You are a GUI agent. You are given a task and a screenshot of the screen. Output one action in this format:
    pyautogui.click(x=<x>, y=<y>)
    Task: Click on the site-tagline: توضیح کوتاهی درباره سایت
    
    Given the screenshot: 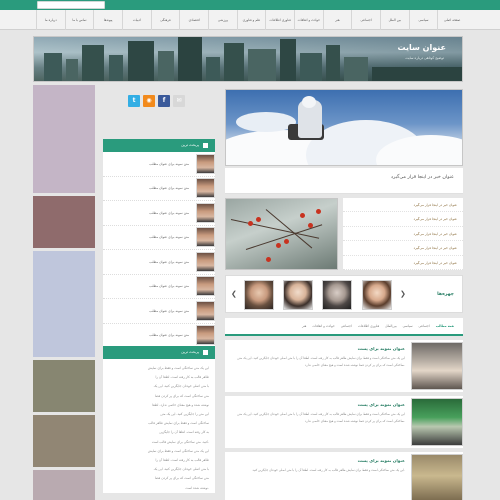 What is the action you would take?
    pyautogui.click(x=424, y=58)
    